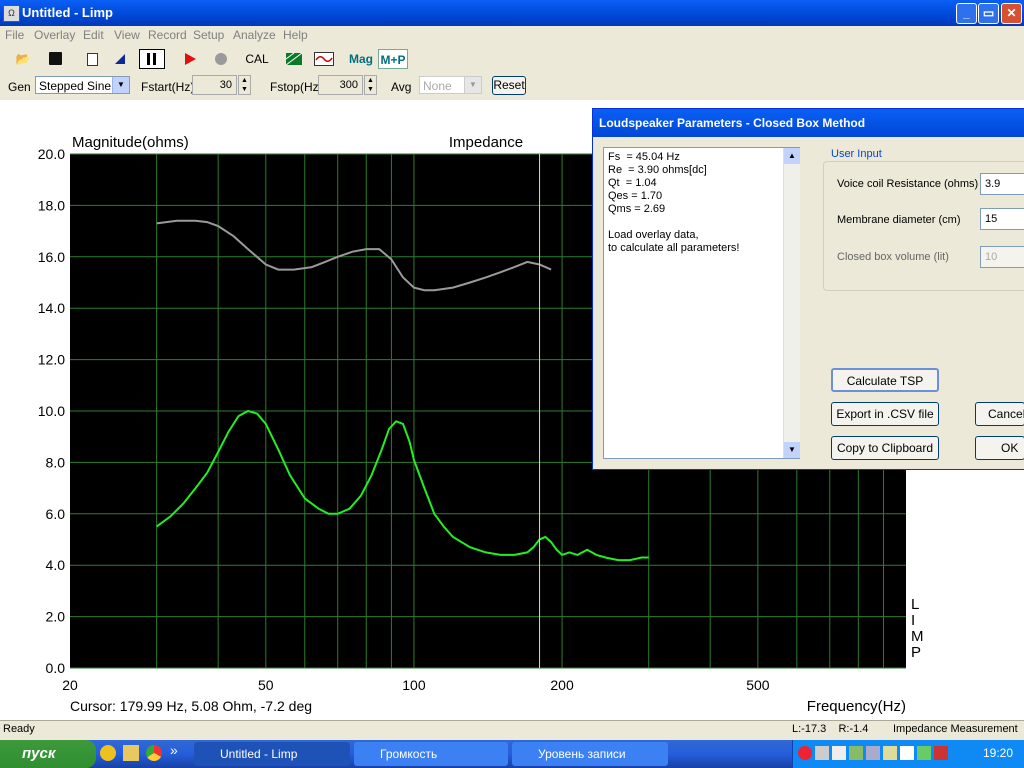 This screenshot has height=768, width=1024. Describe the element at coordinates (257, 59) in the screenshot. I see `calibration-button: CAL` at that location.